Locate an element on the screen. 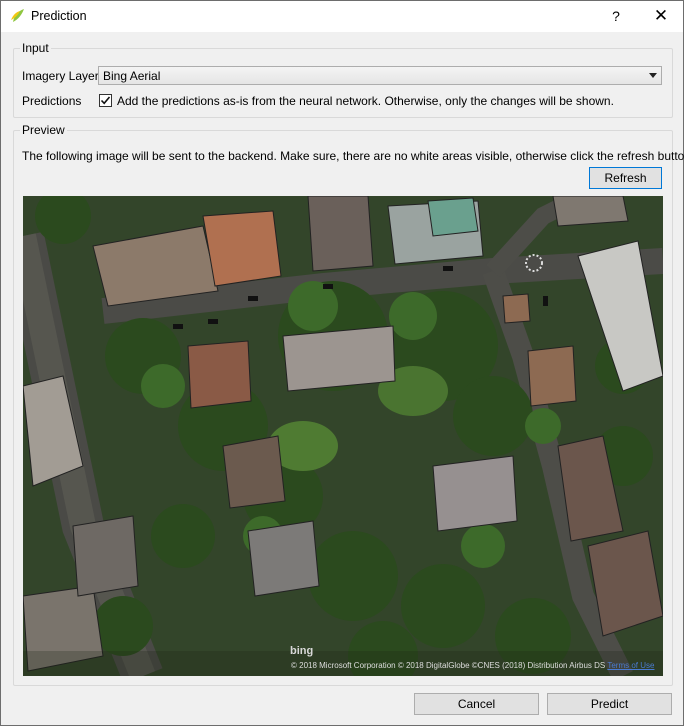 The image size is (684, 726). chevron-down-icon is located at coordinates (653, 75).